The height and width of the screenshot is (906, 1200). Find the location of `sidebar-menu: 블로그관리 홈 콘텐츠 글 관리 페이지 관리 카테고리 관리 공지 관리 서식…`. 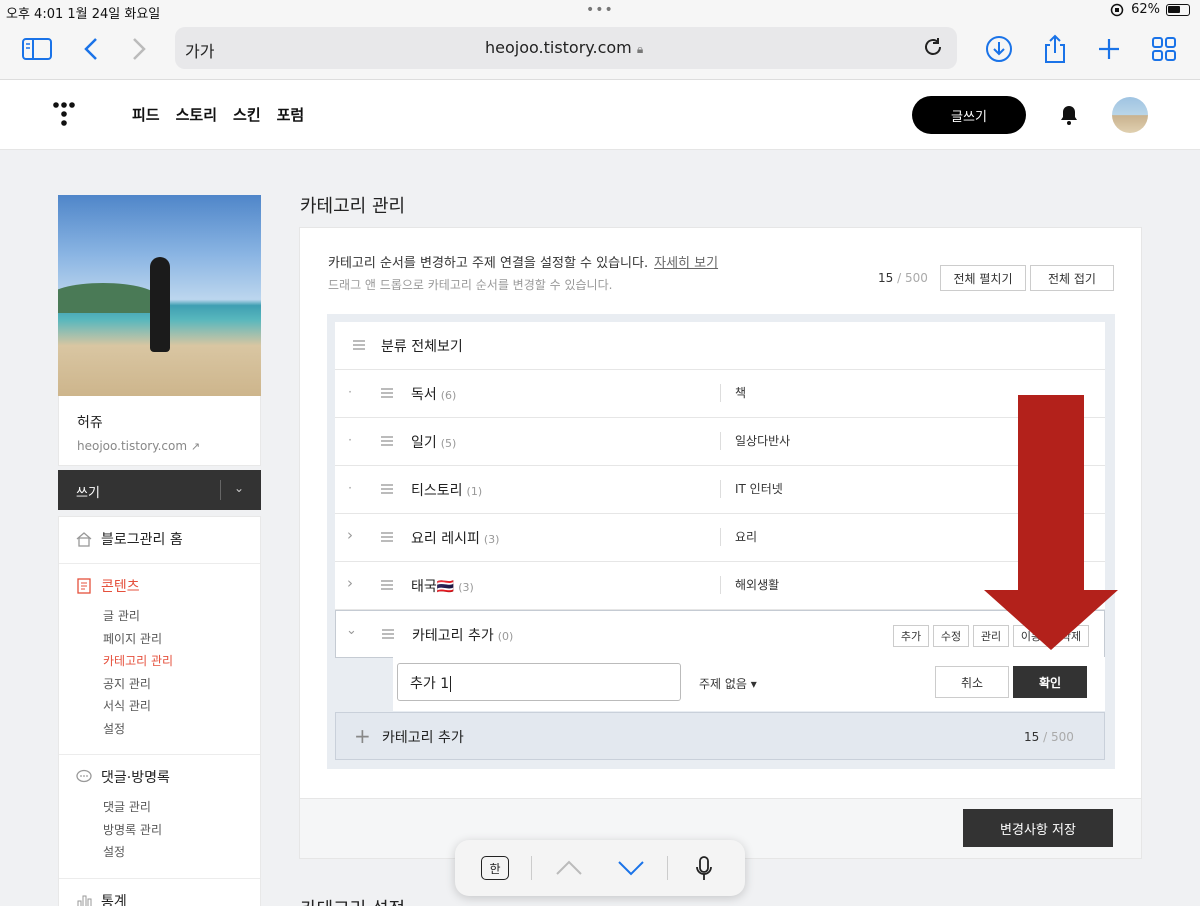

sidebar-menu: 블로그관리 홈 콘텐츠 글 관리 페이지 관리 카테고리 관리 공지 관리 서식… is located at coordinates (159, 711).